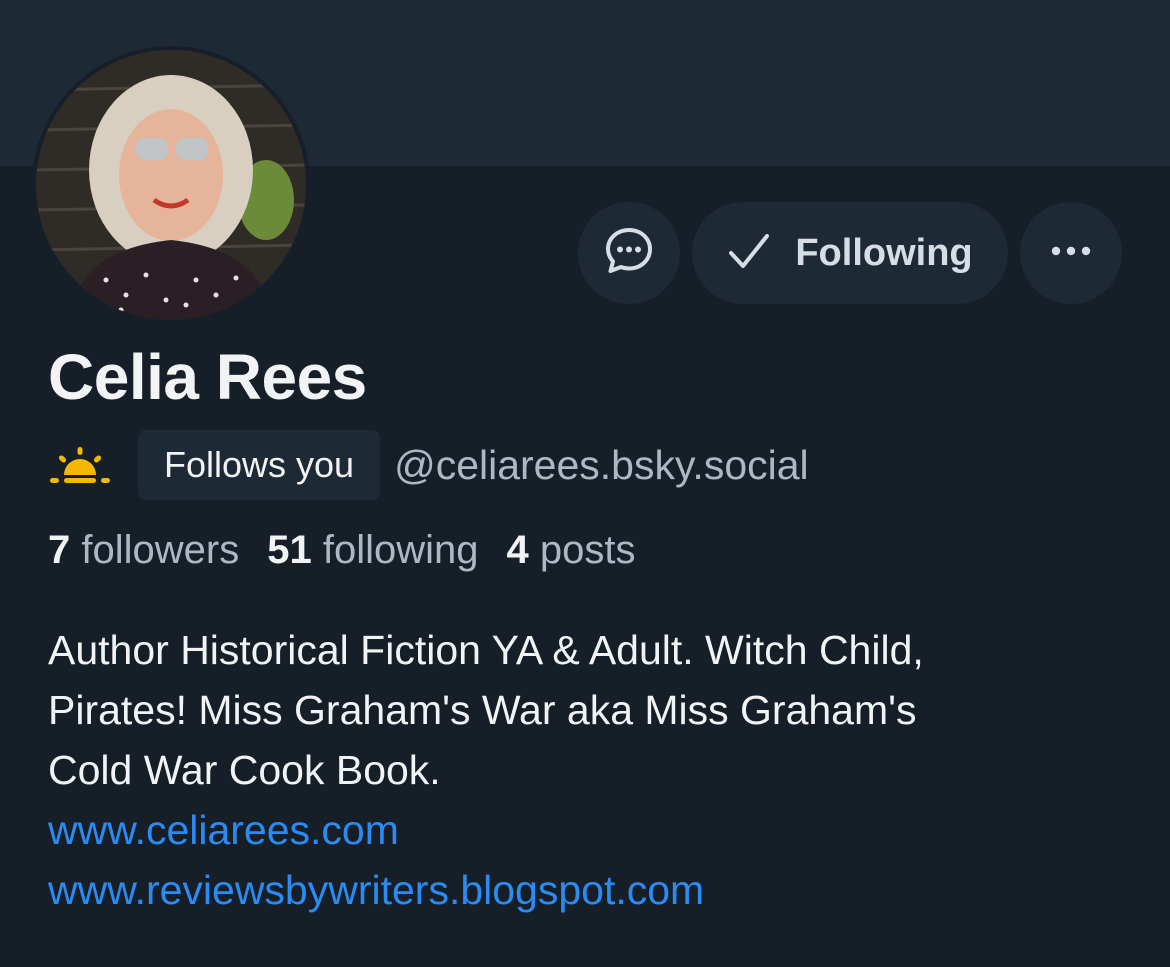  I want to click on profile-stats: 7 followers 51 following 4 posts, so click(341, 550).